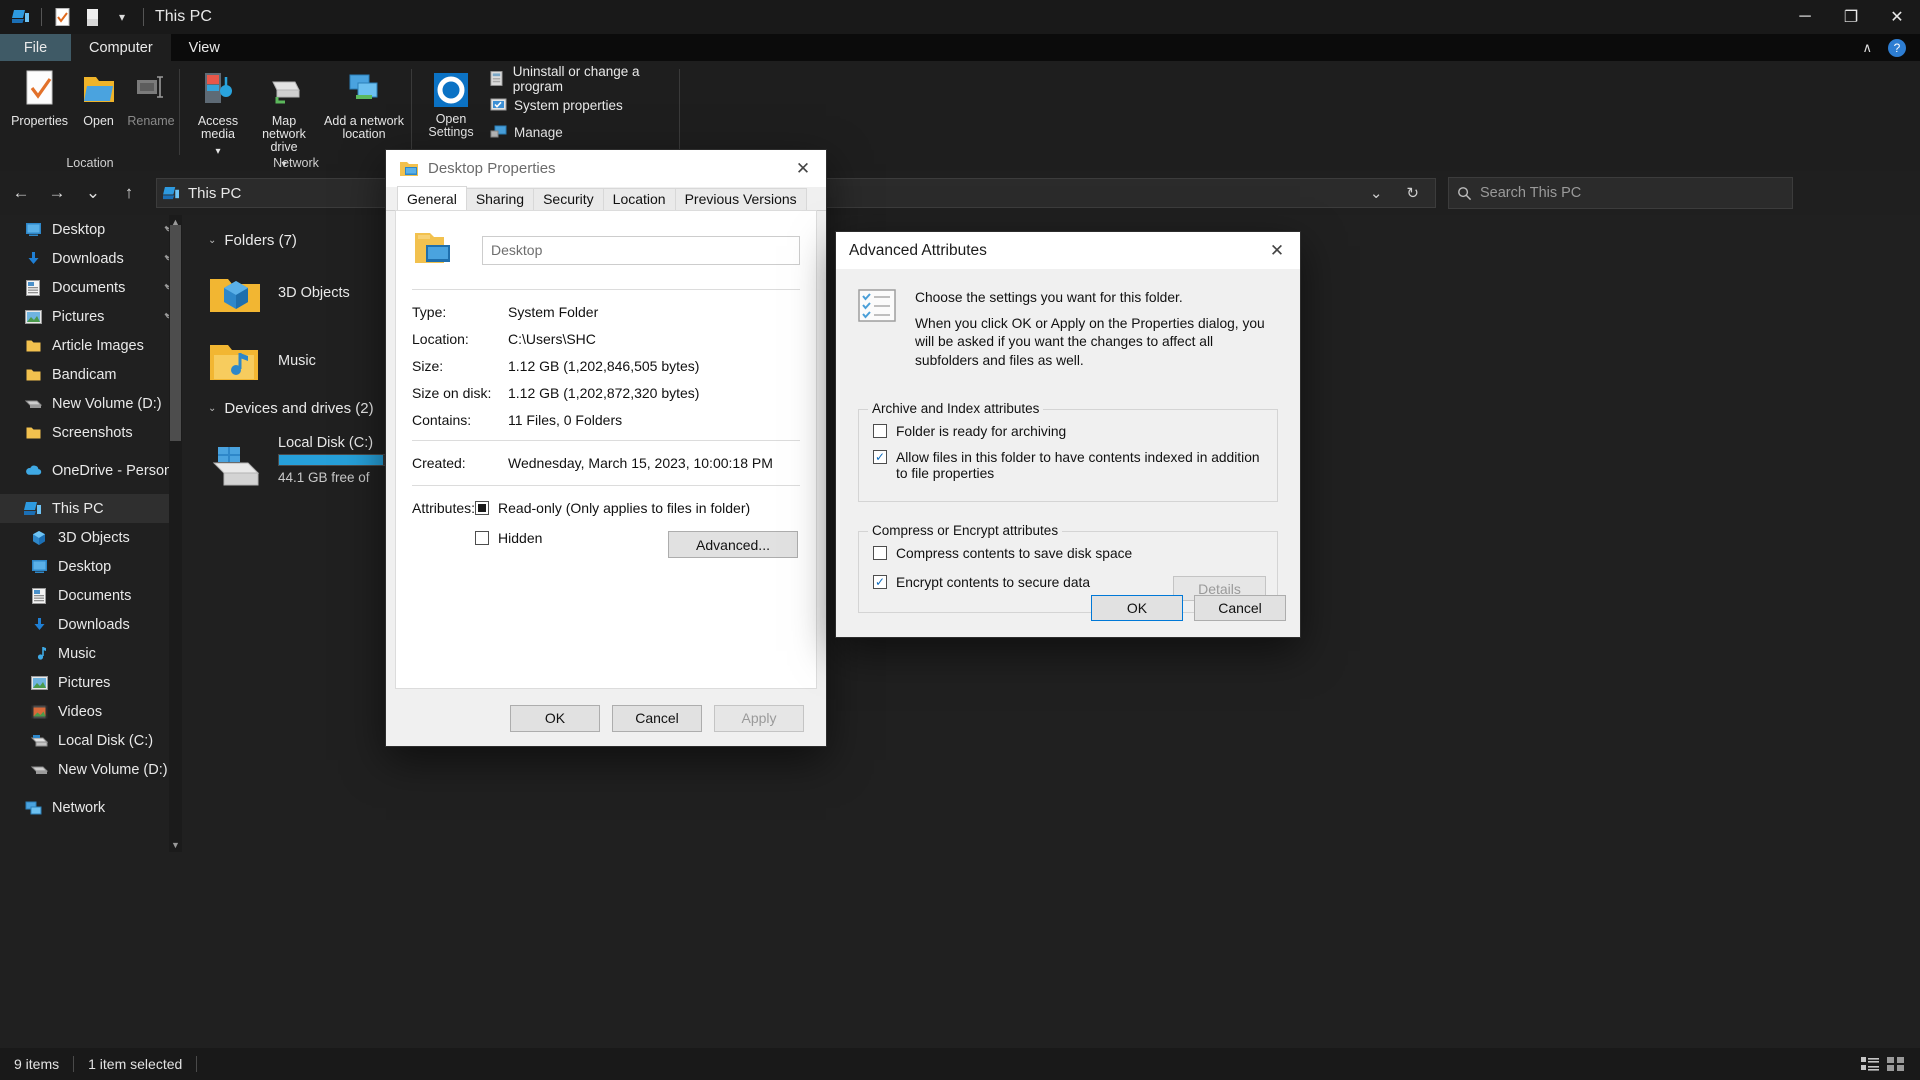 The width and height of the screenshot is (1920, 1080). What do you see at coordinates (585, 132) in the screenshot?
I see `manage-item: Manage` at bounding box center [585, 132].